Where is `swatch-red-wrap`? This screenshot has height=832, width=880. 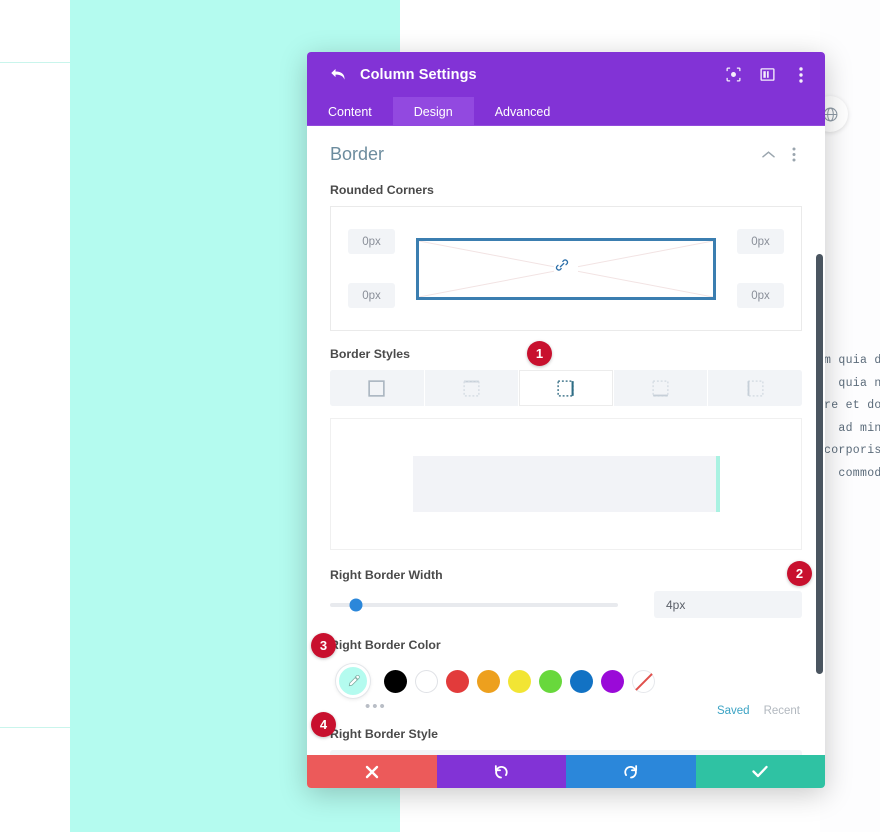
swatch-red-wrap is located at coordinates (457, 681).